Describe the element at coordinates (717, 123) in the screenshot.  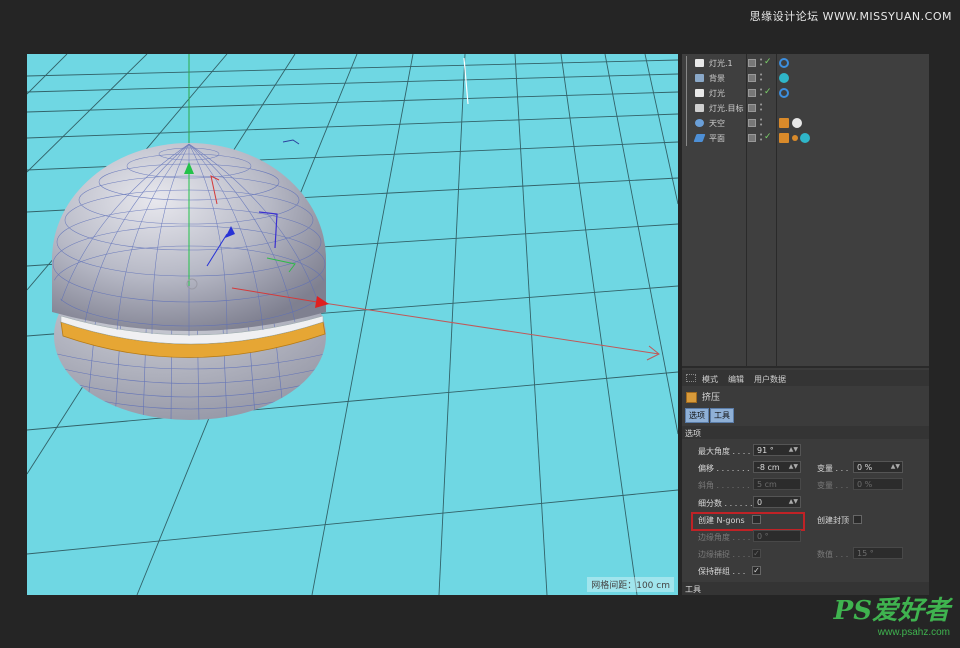
I see `object-name: 天空` at that location.